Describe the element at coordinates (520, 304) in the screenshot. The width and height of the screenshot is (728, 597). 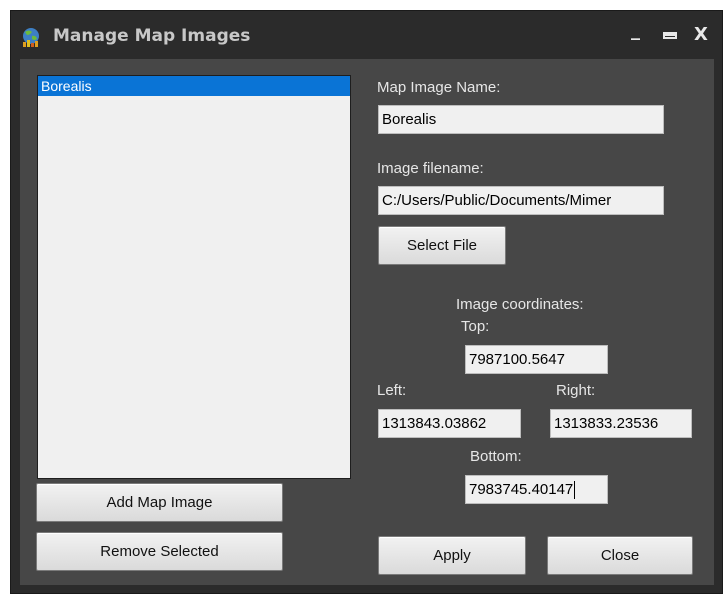
I see `coords-label: Image coordinates:` at that location.